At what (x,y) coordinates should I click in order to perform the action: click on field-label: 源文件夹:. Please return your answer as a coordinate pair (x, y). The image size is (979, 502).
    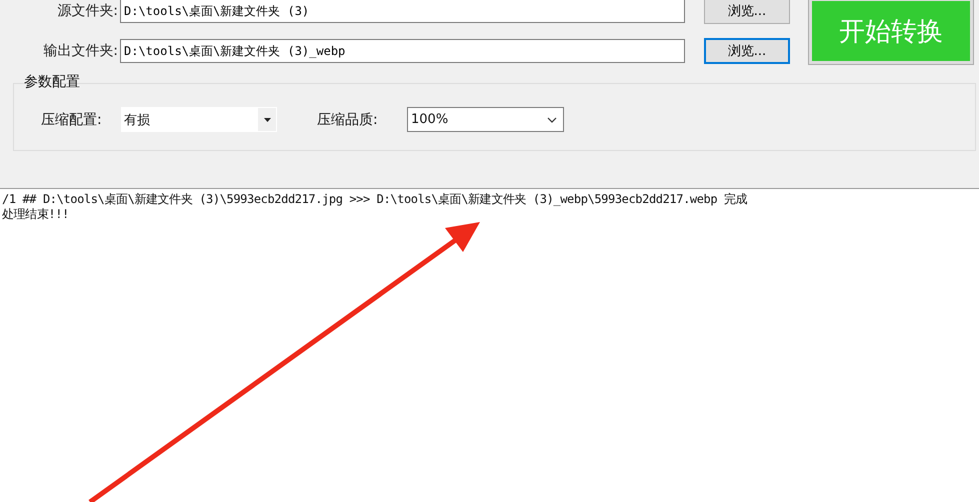
    Looking at the image, I should click on (87, 11).